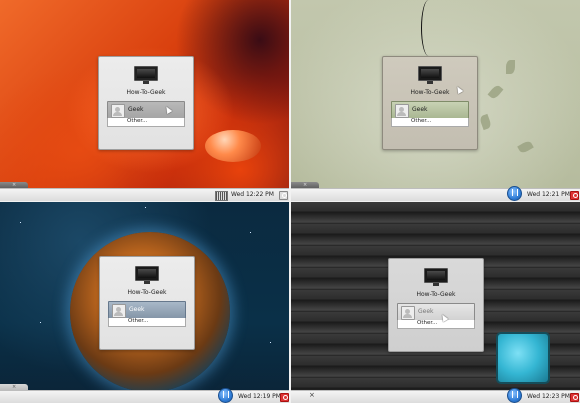  Describe the element at coordinates (548, 194) in the screenshot. I see `clock-label: Wed 12:21 PM` at that location.